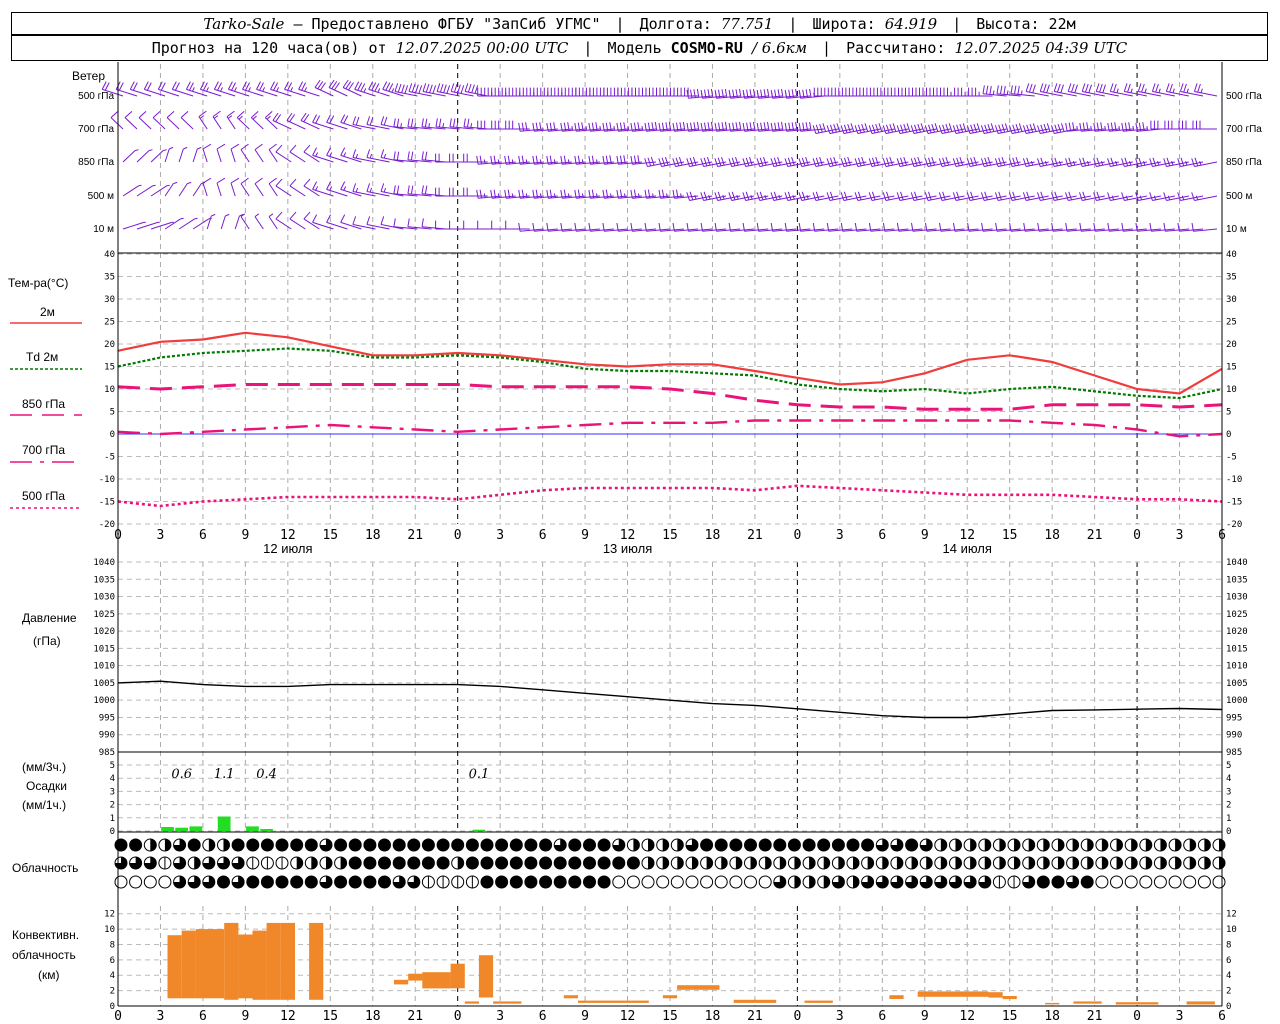 This screenshot has width=1280, height=1024. What do you see at coordinates (330, 535) in the screenshot?
I see `x-tick-label: 15` at bounding box center [330, 535].